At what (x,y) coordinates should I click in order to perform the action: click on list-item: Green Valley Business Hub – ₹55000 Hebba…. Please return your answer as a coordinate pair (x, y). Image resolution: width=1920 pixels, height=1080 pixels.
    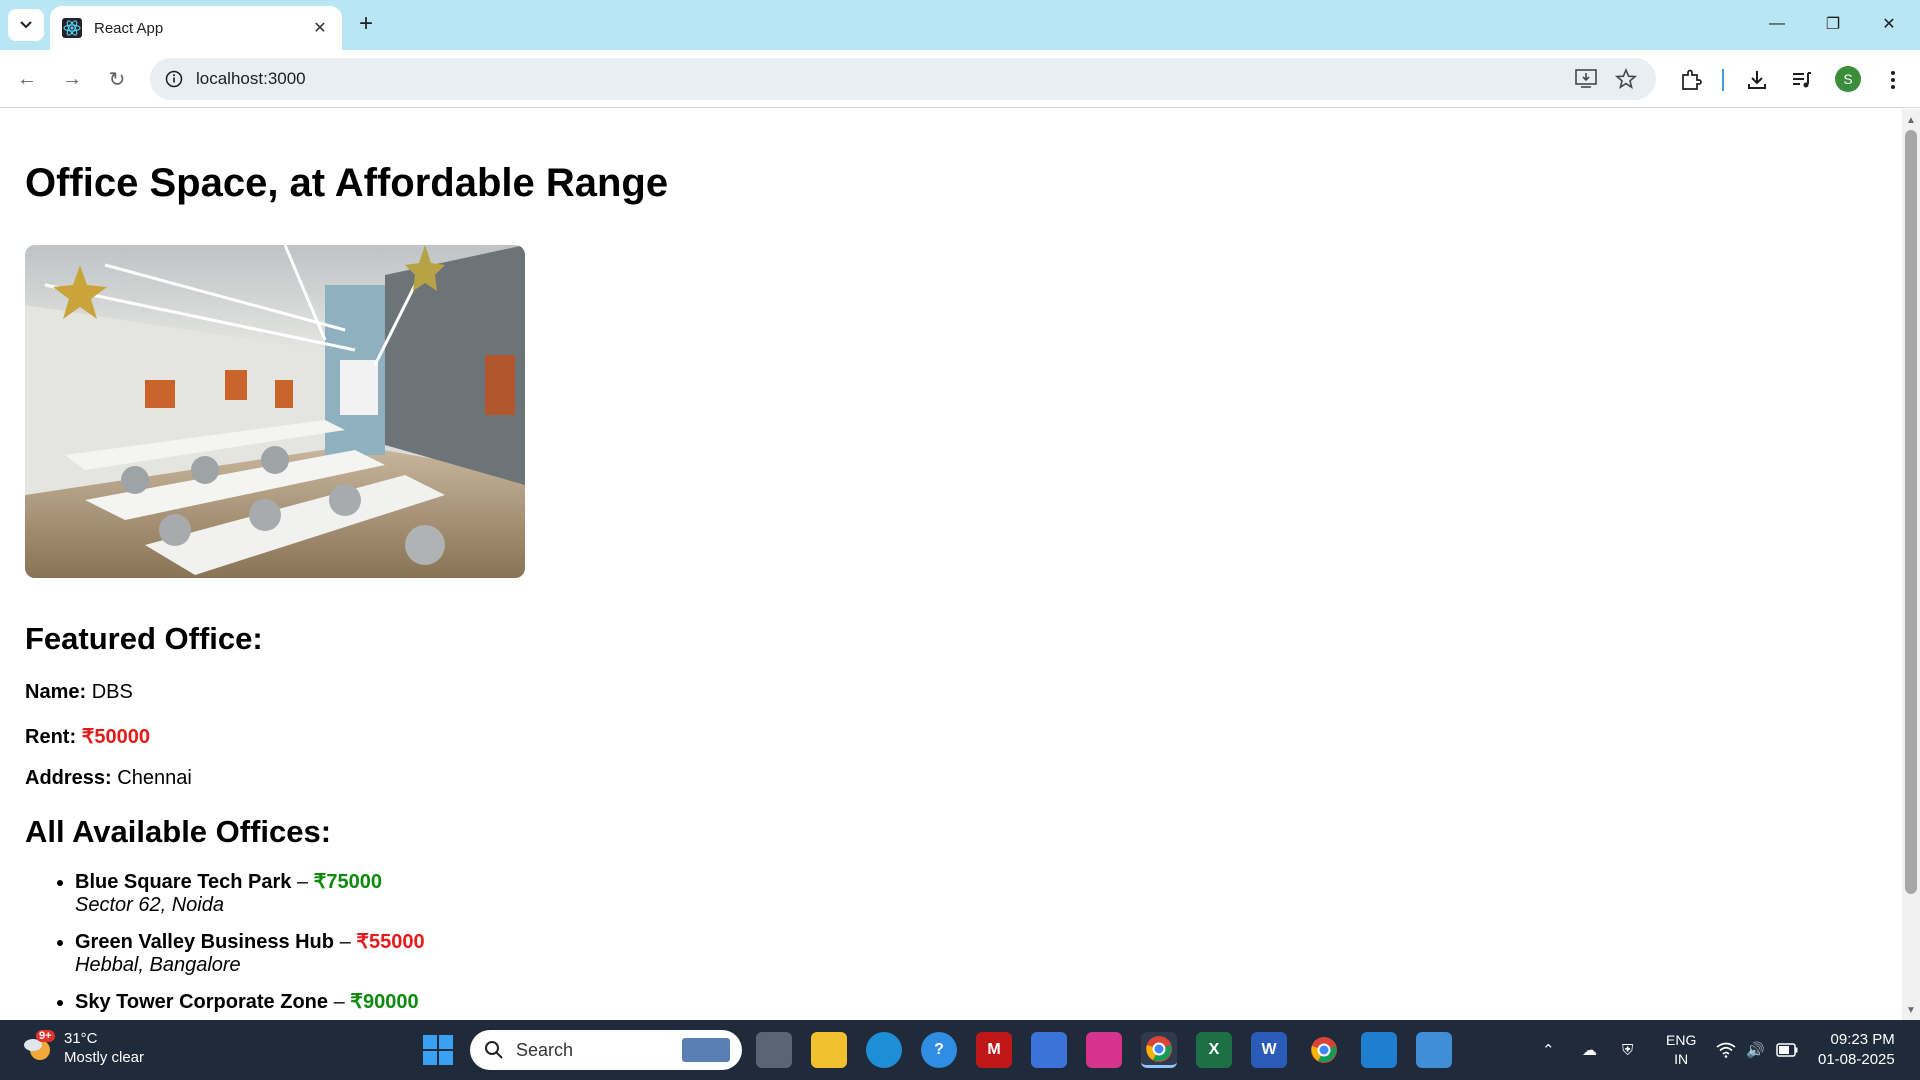
    Looking at the image, I should click on (250, 954).